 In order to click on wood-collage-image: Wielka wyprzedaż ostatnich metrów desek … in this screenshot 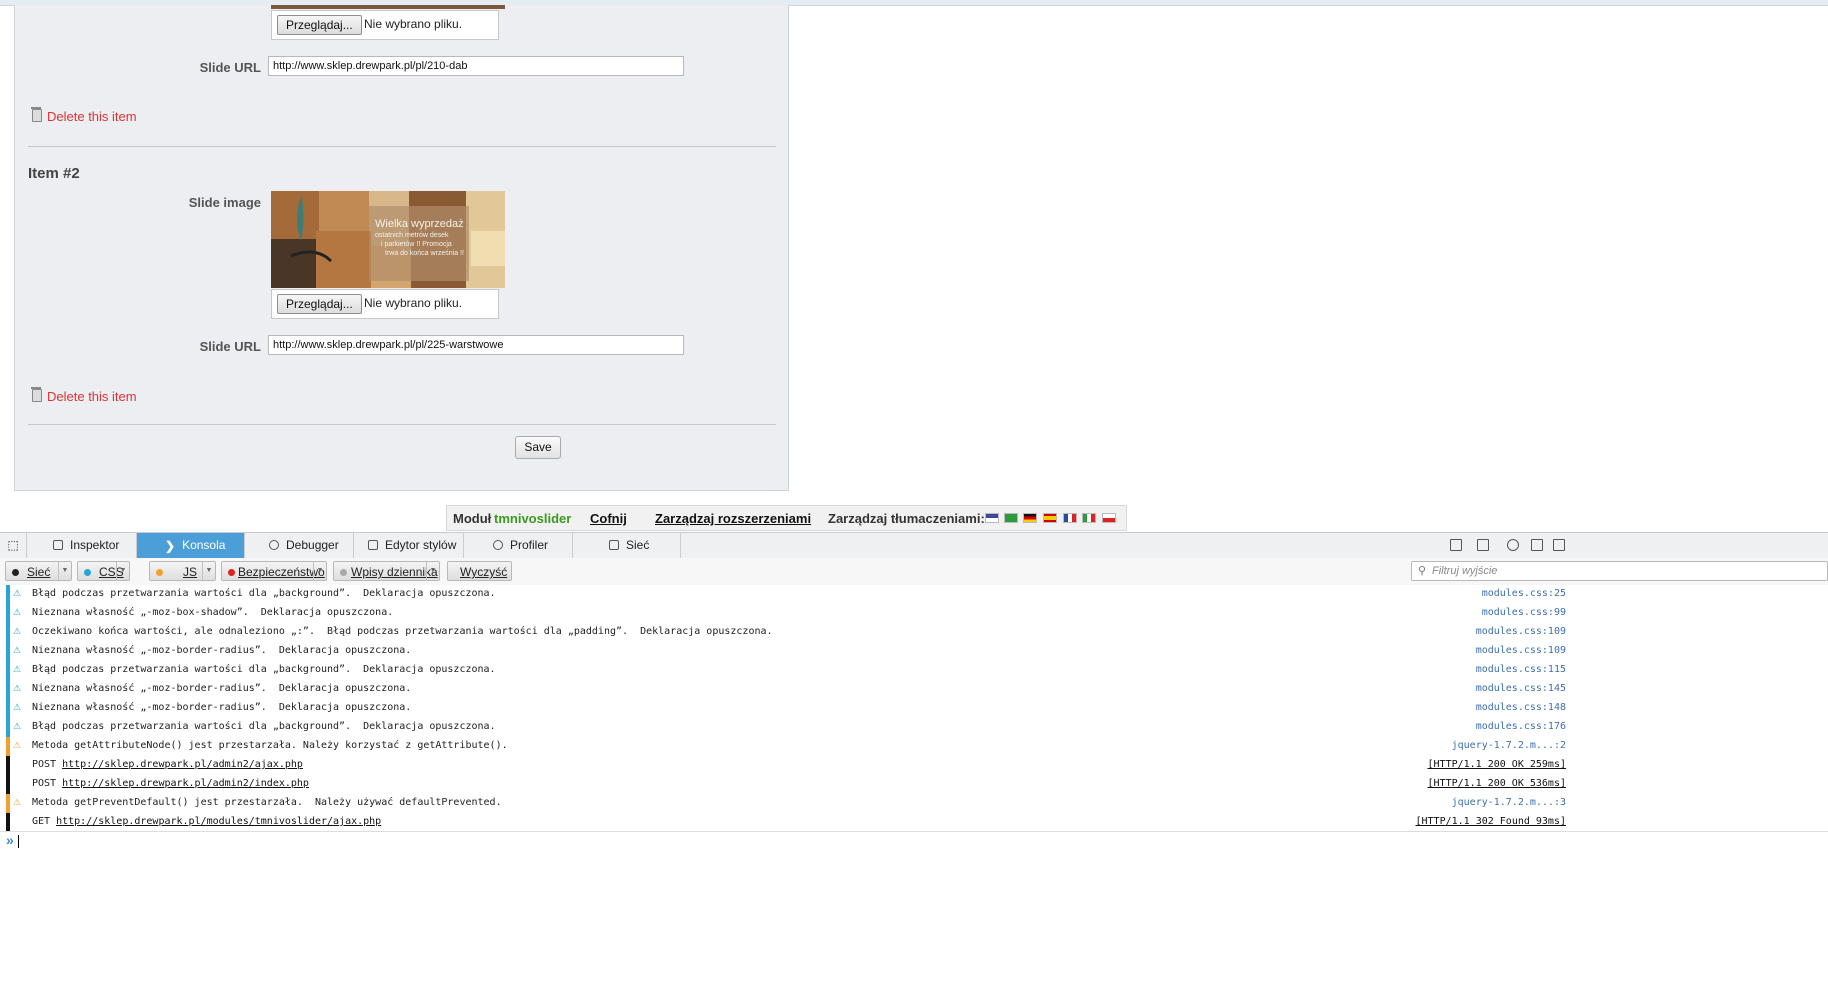, I will do `click(388, 239)`.